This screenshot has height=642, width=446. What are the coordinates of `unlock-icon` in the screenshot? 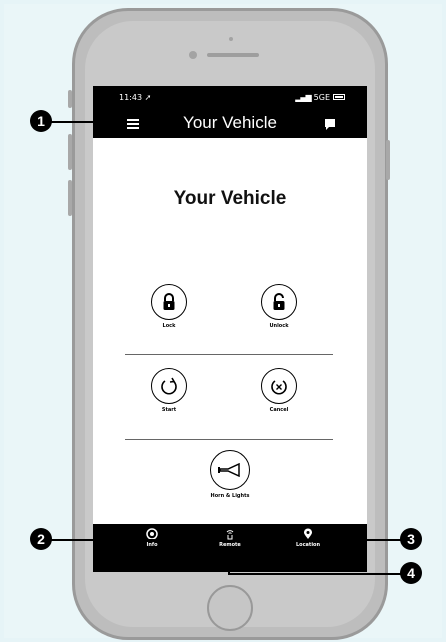 It's located at (279, 302).